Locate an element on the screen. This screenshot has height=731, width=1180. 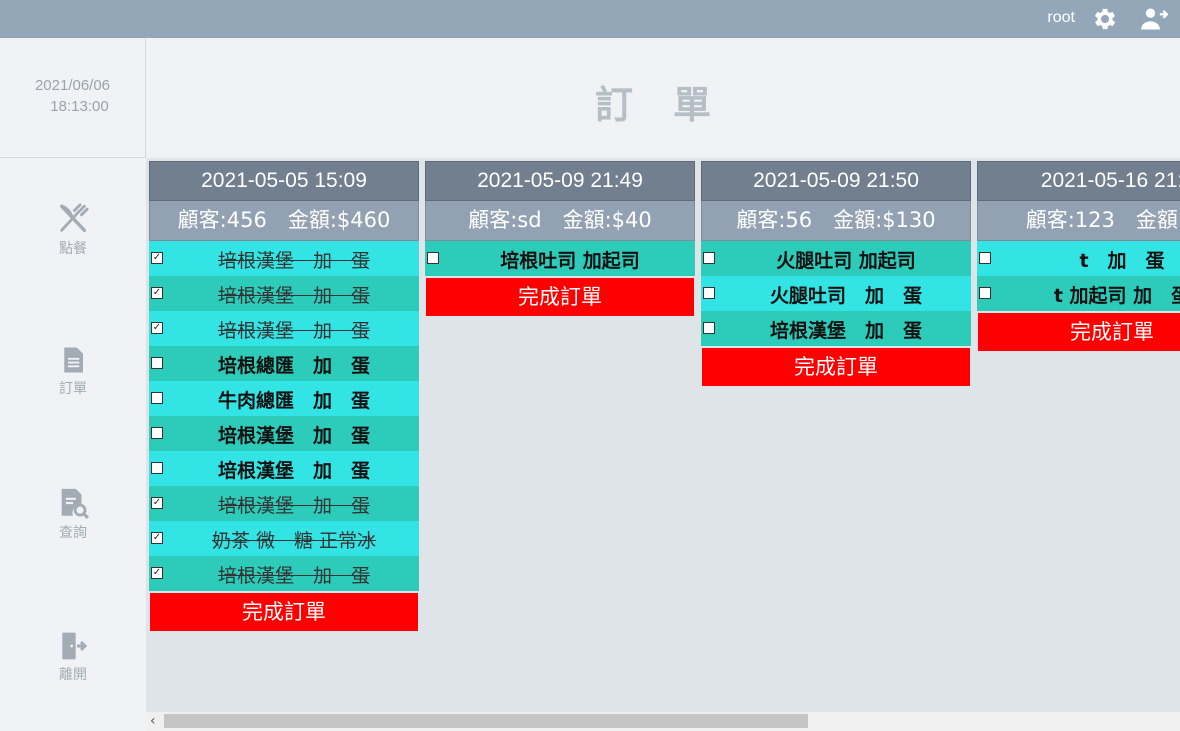
order-item: 牛肉總匯 加 蛋 is located at coordinates (284, 398).